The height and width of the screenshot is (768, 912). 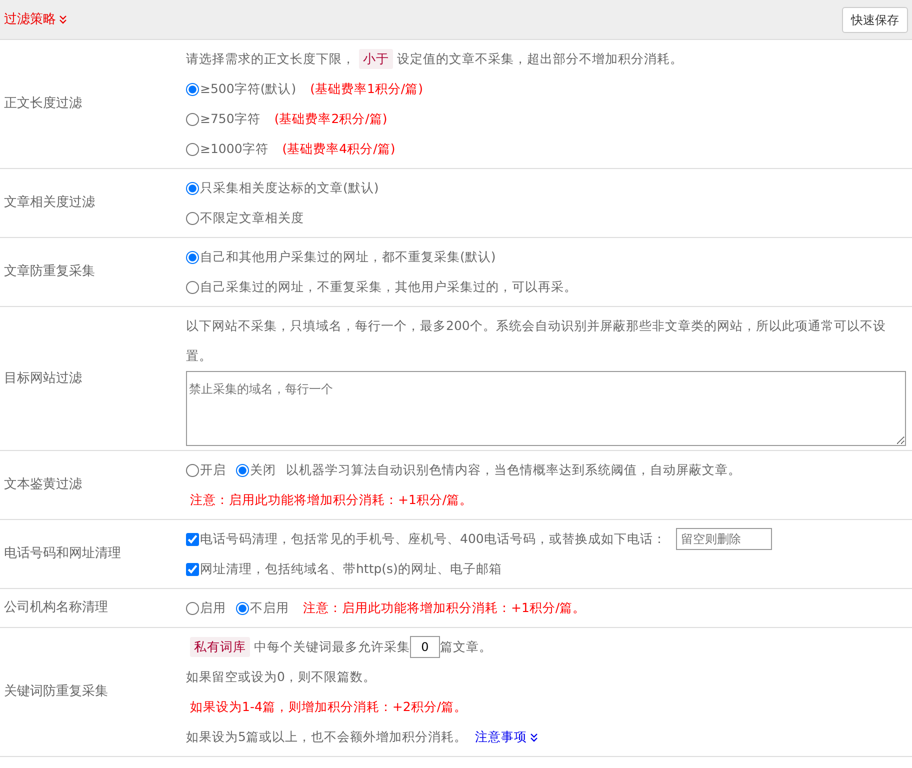 I want to click on option-label: 电话号码清理，包括常见的手机号、座机号、400电话号码，或替换成如下电话：, so click(x=433, y=539).